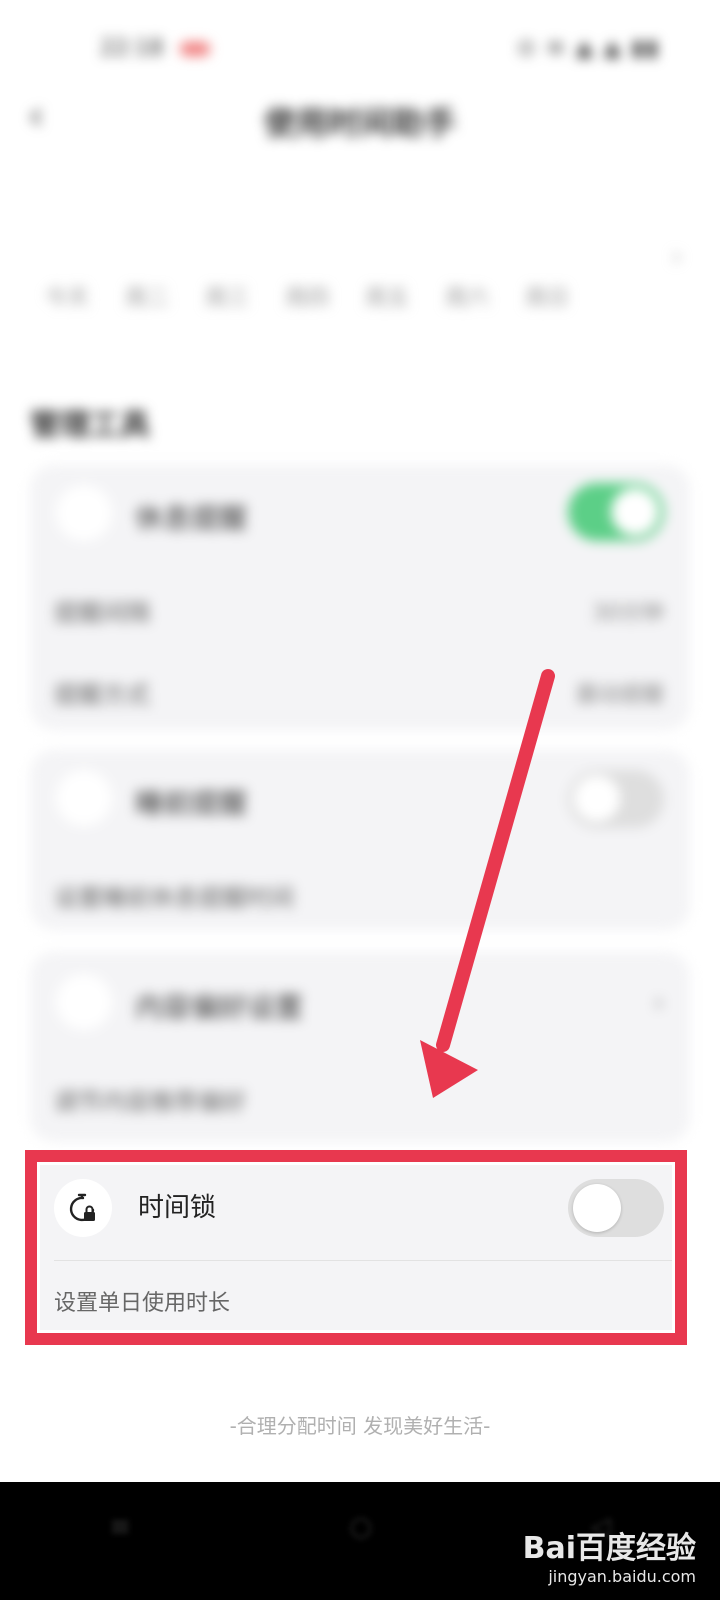  Describe the element at coordinates (356, 1247) in the screenshot. I see `highlight-frame` at that location.